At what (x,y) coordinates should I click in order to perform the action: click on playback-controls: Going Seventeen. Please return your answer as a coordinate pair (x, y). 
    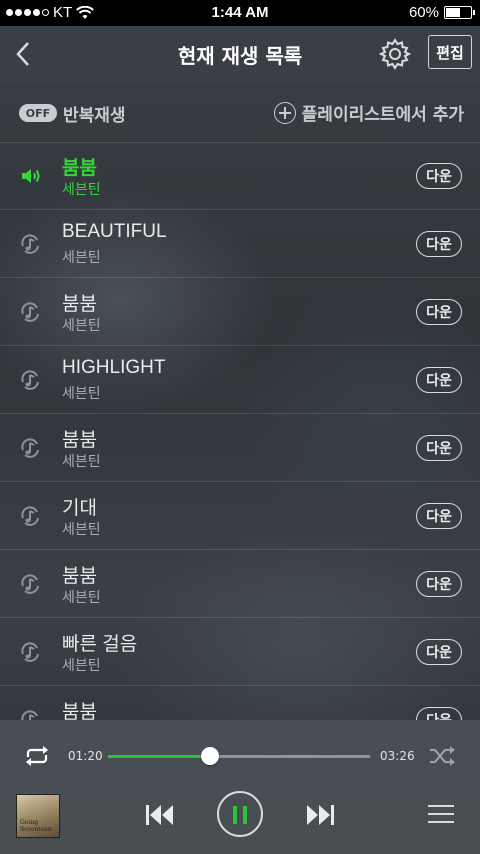
    Looking at the image, I should click on (240, 818).